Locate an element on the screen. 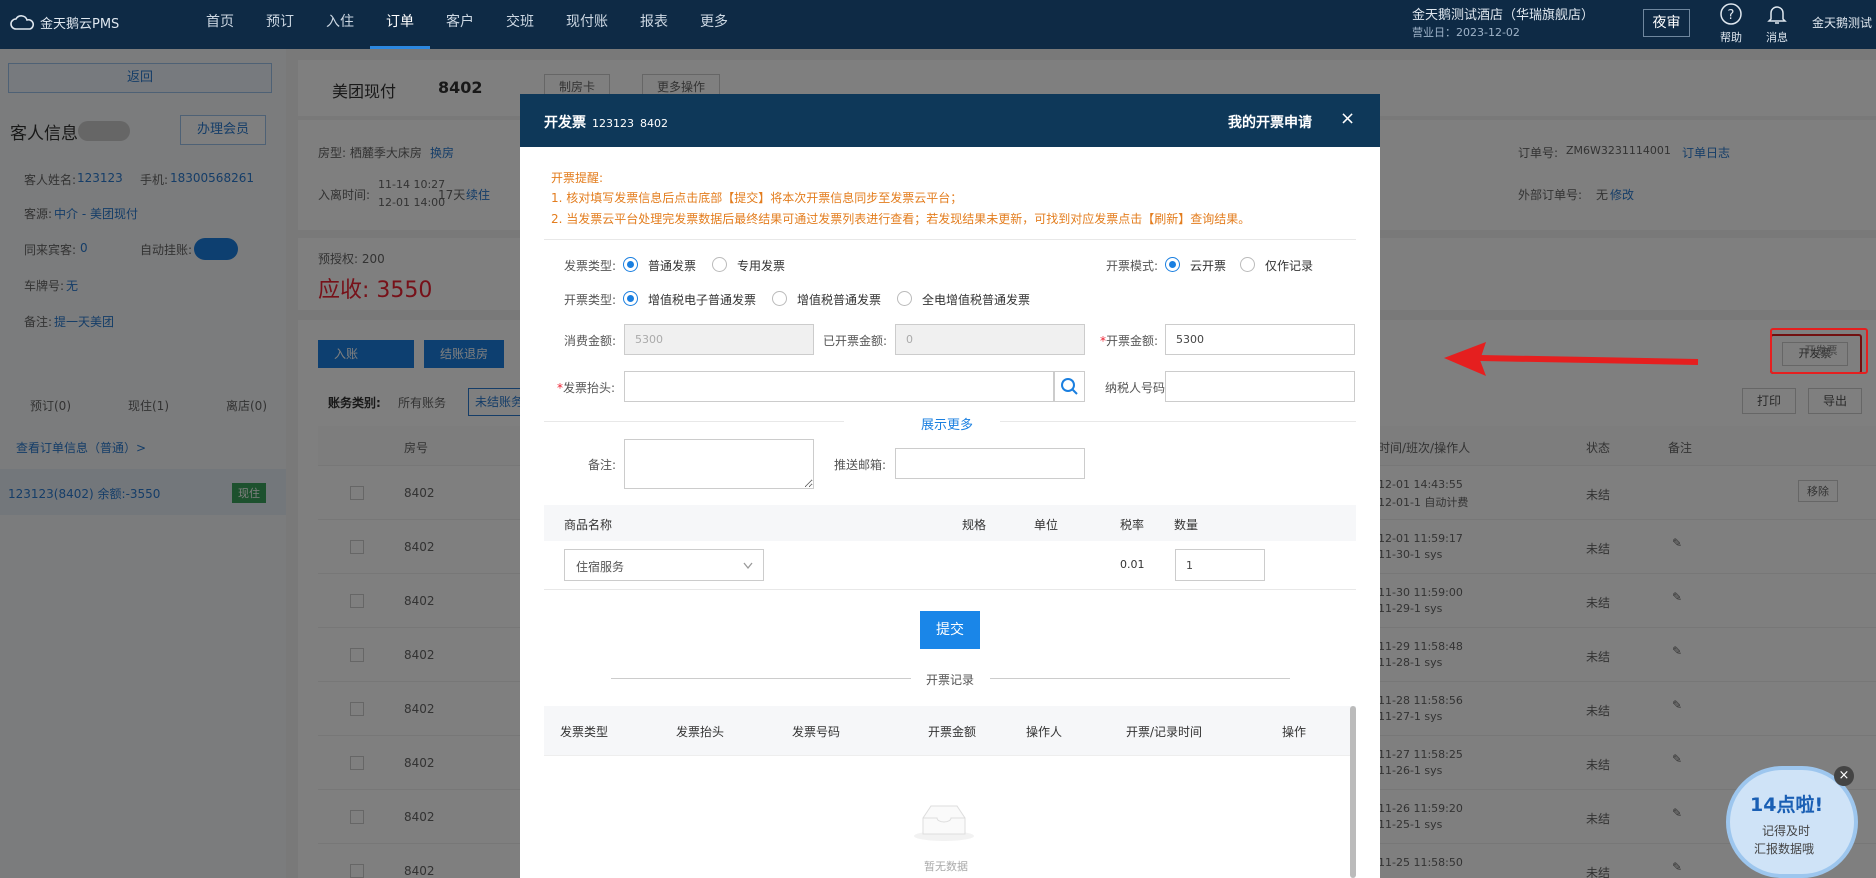 The image size is (1876, 878). nav-orders: 订单 is located at coordinates (400, 24).